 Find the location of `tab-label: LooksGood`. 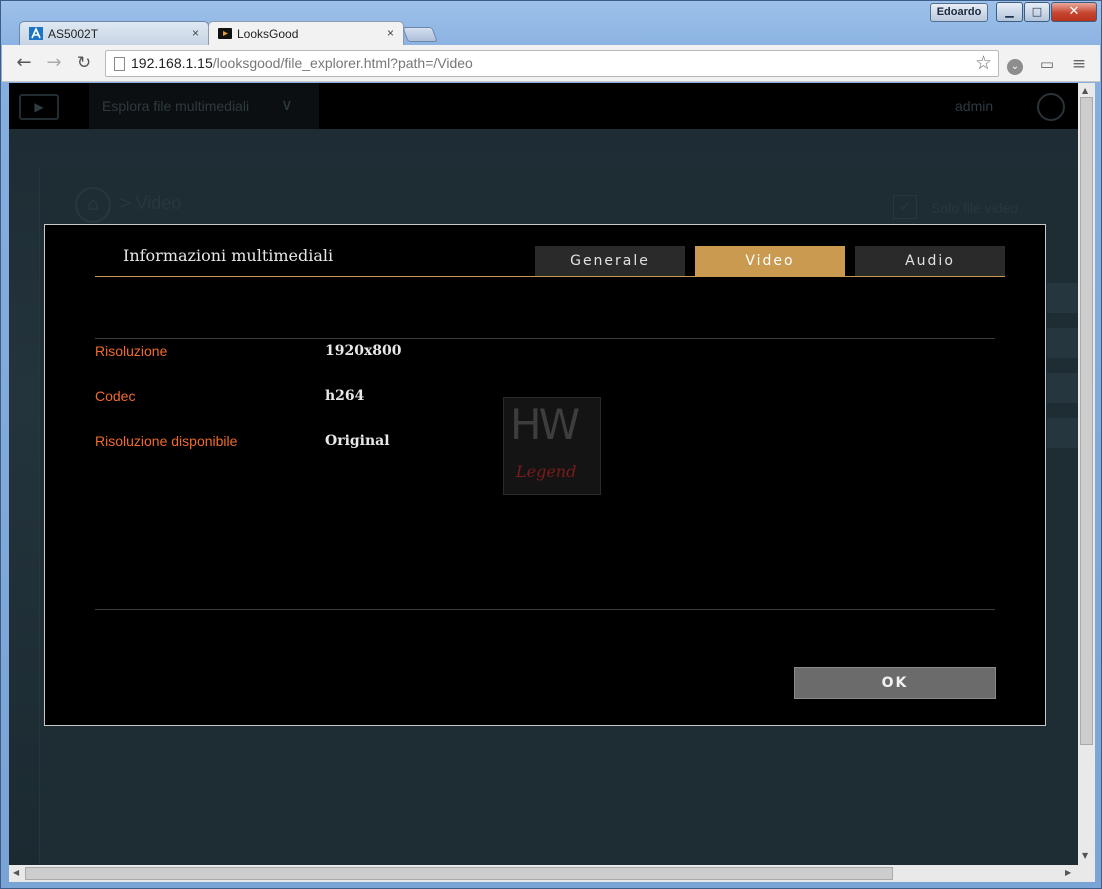

tab-label: LooksGood is located at coordinates (268, 34).